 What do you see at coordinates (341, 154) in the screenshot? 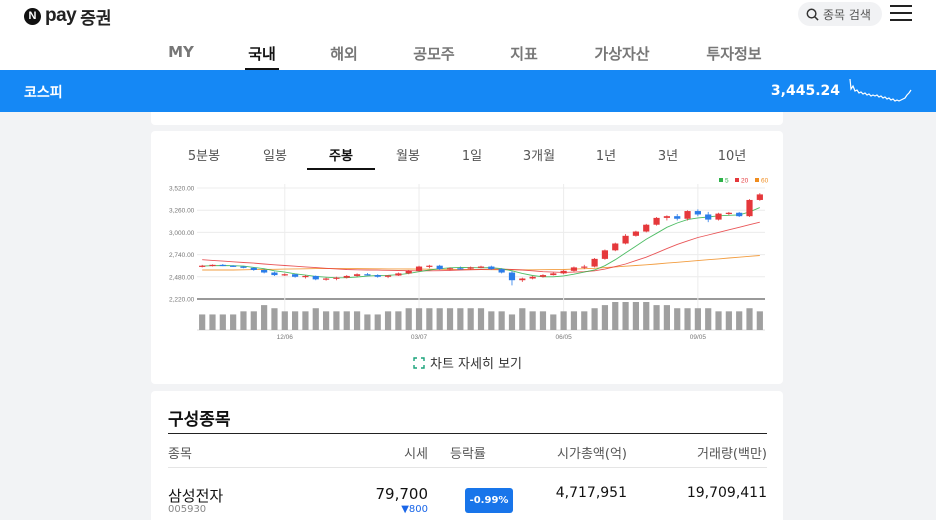
I see `period-tab-weekly: 주봉` at bounding box center [341, 154].